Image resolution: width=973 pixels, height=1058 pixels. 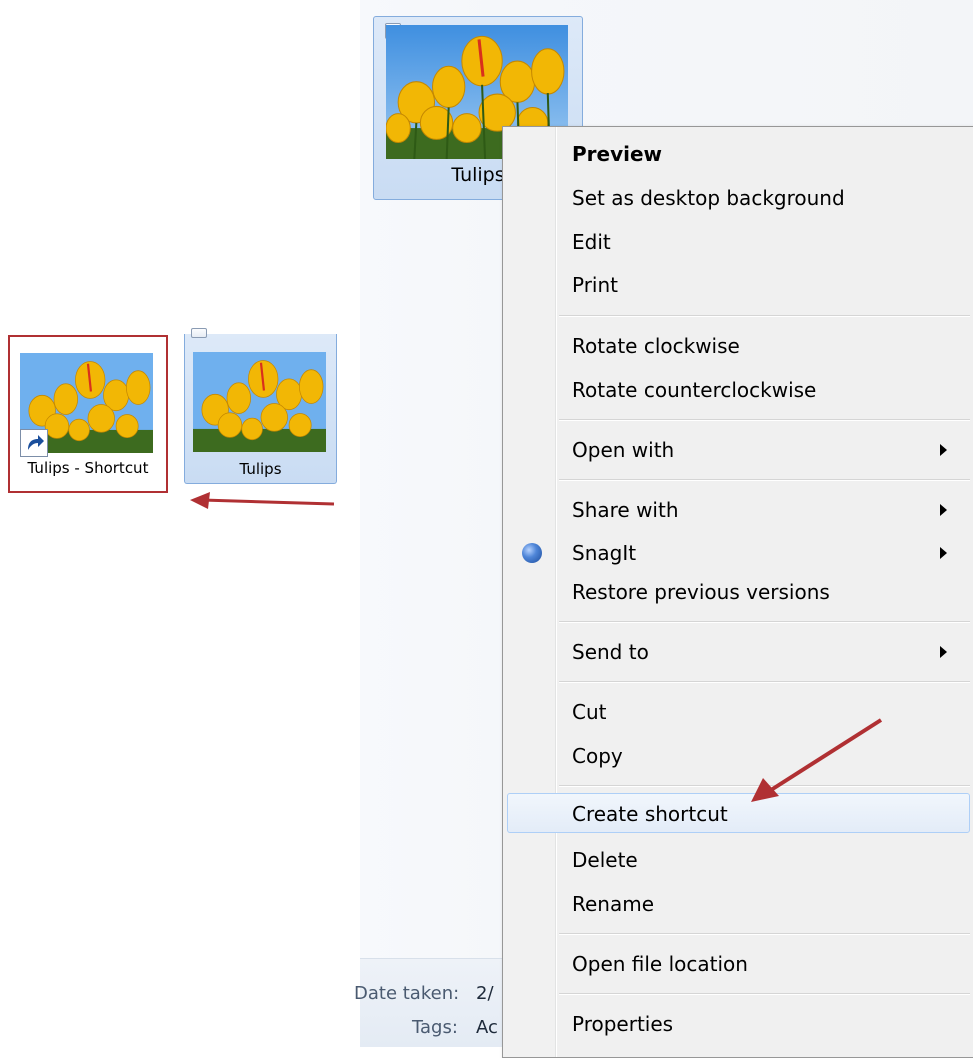 I want to click on item-checkbox, so click(x=199, y=333).